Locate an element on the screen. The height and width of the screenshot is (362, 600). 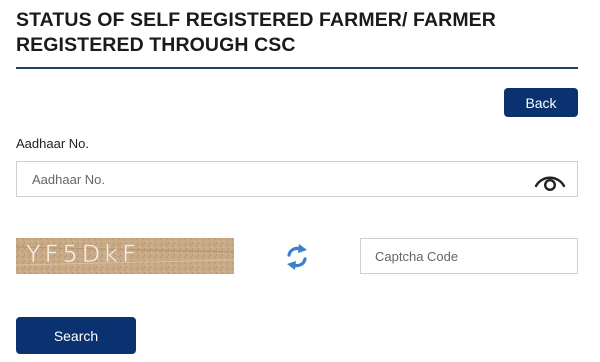
captcha-input is located at coordinates (469, 256).